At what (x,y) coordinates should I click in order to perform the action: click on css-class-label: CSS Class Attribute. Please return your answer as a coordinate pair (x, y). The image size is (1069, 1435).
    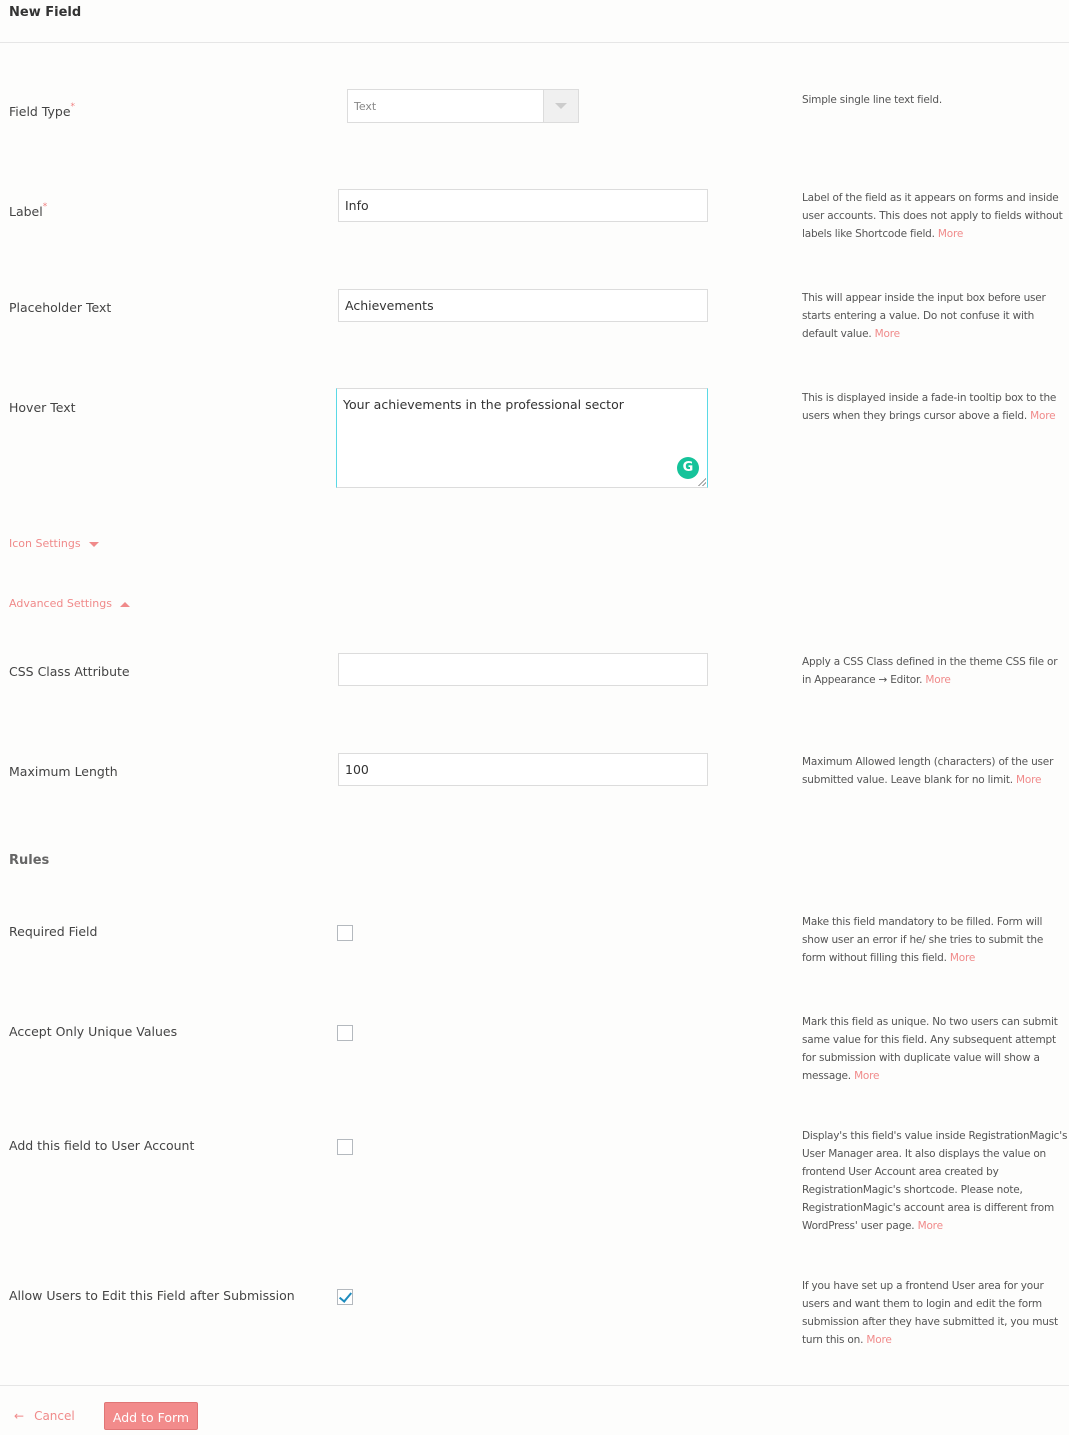
    Looking at the image, I should click on (69, 671).